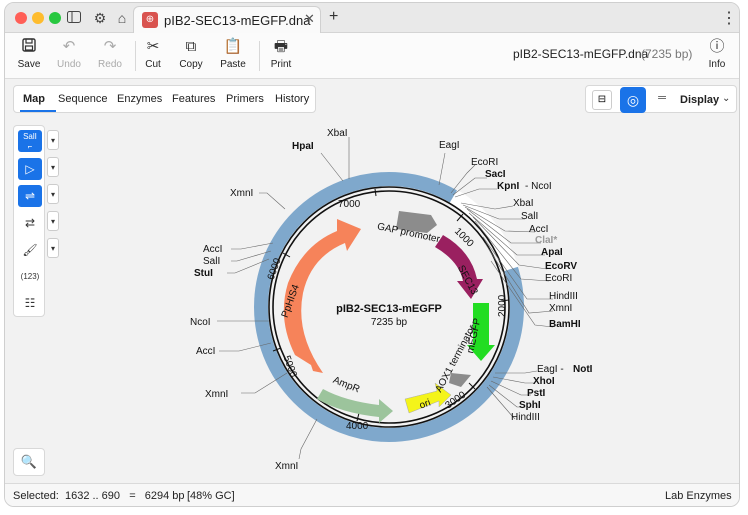  What do you see at coordinates (662, 100) in the screenshot?
I see `sequence-map-icon: ═` at bounding box center [662, 100].